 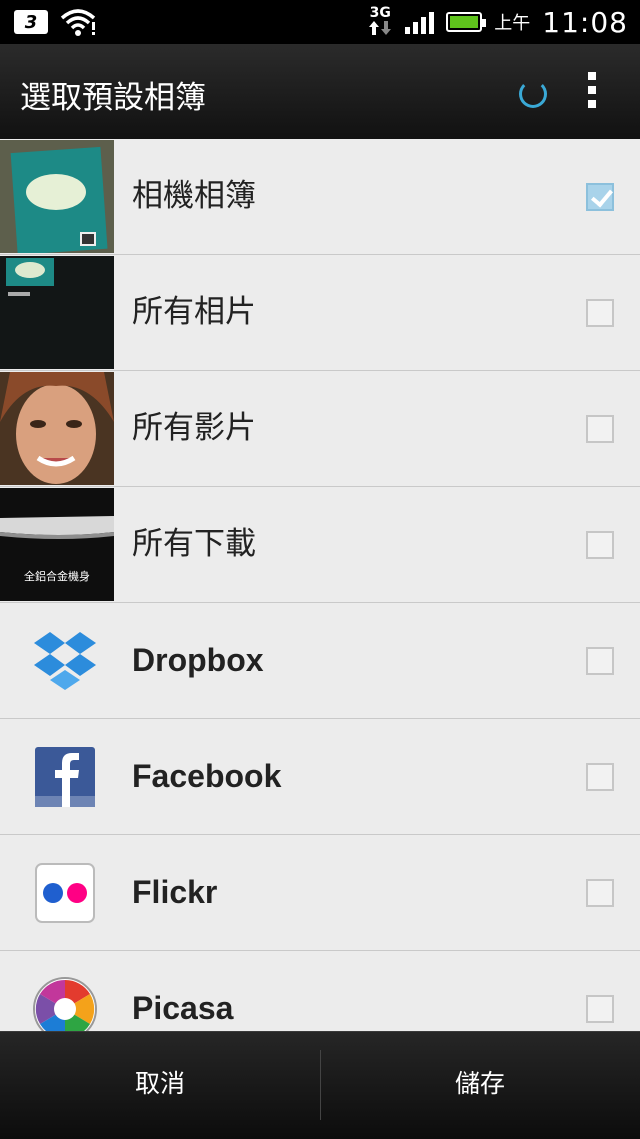 What do you see at coordinates (420, 22) in the screenshot?
I see `signal-strength-icon` at bounding box center [420, 22].